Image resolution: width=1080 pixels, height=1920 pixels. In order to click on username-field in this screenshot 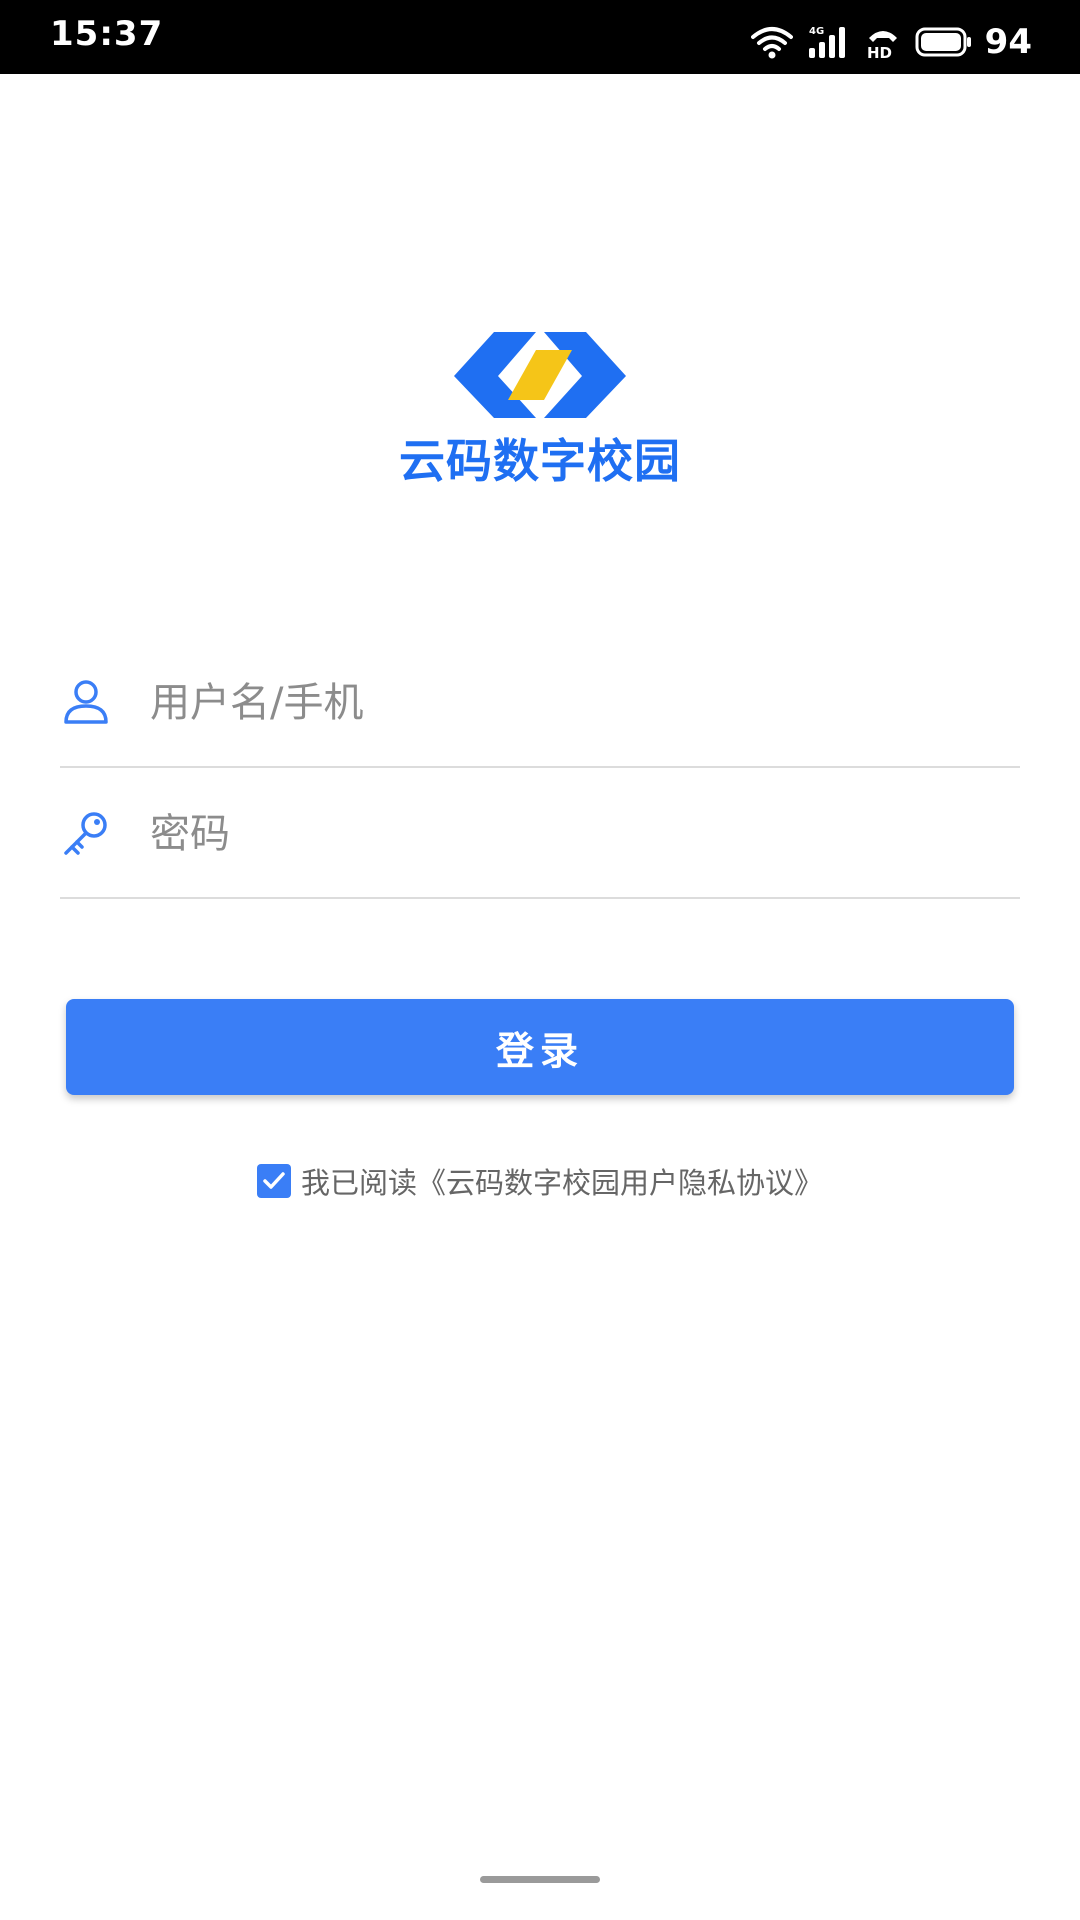, I will do `click(540, 702)`.